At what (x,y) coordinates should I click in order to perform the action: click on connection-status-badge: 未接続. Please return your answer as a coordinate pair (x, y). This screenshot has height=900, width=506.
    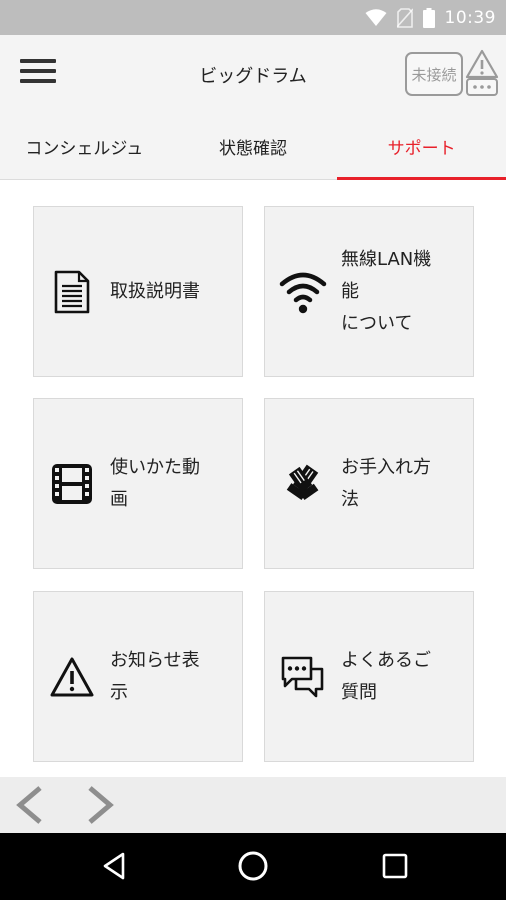
    Looking at the image, I should click on (434, 74).